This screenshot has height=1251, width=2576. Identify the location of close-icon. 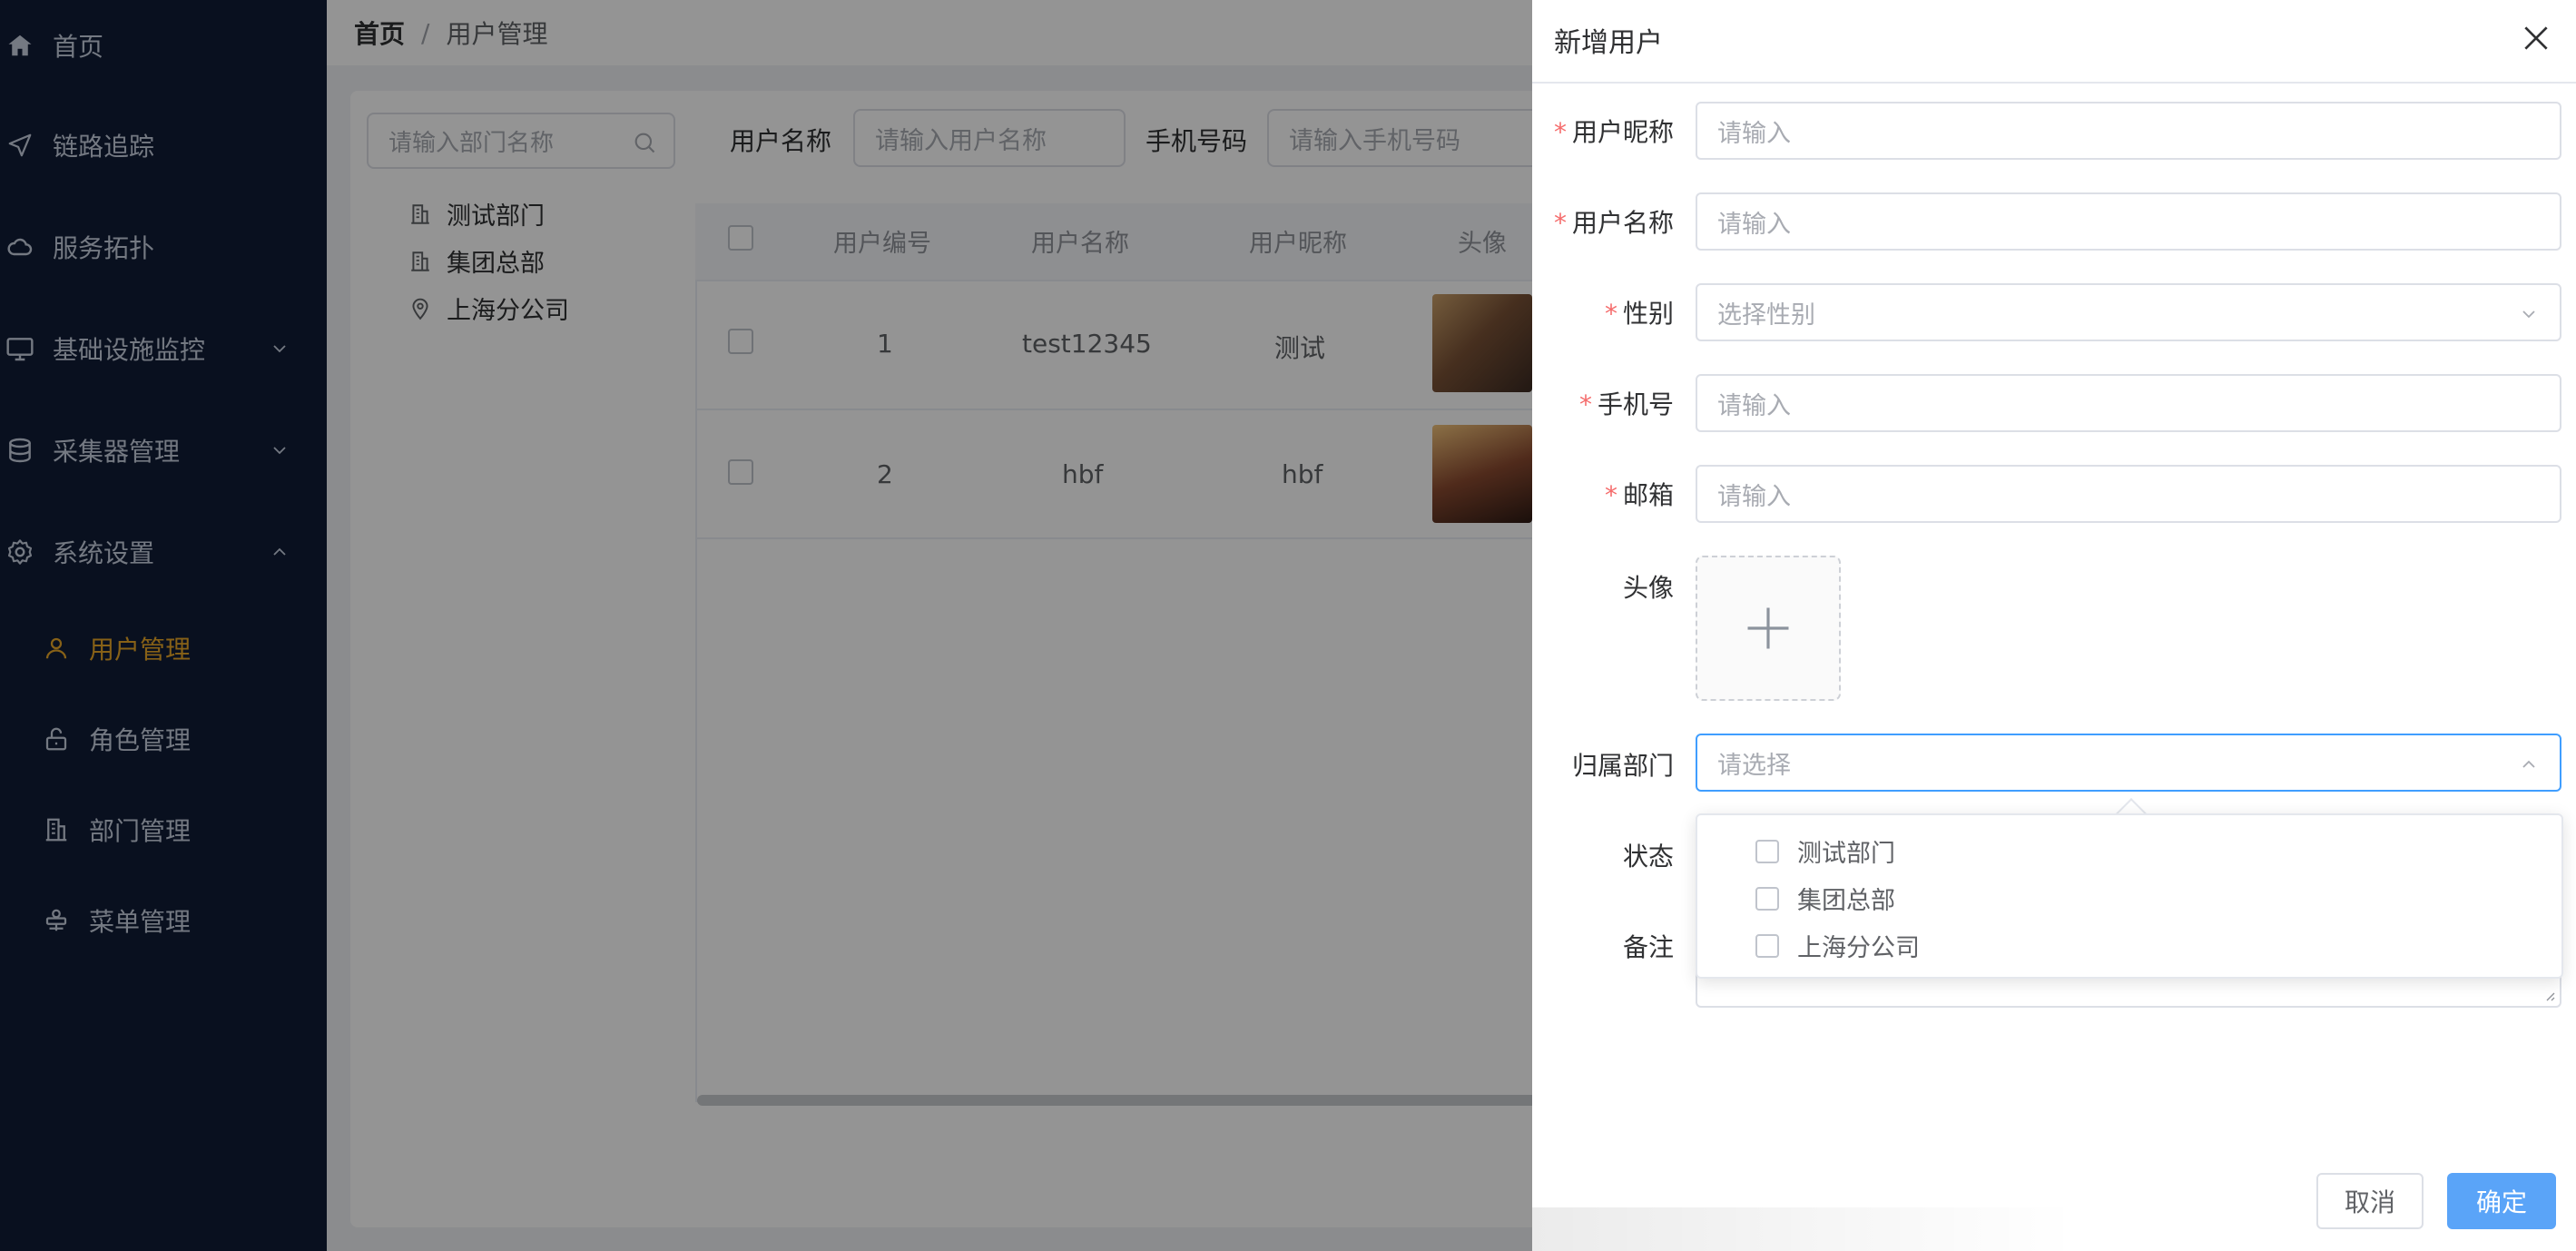
(2536, 38).